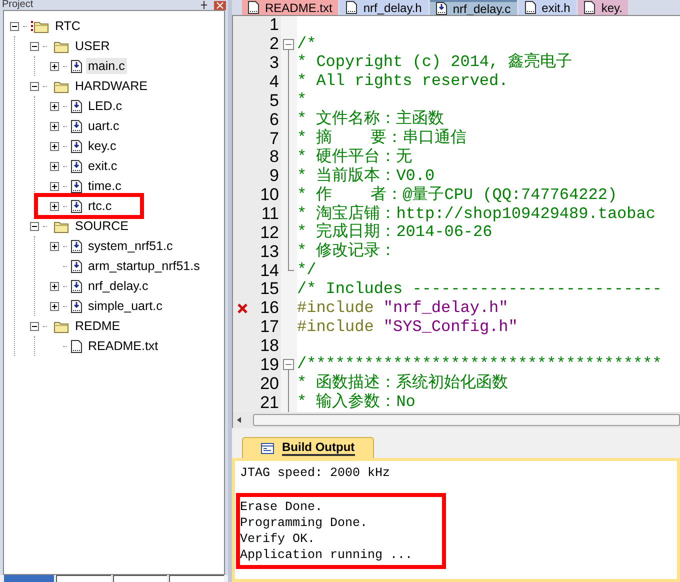 The width and height of the screenshot is (680, 582). I want to click on tree-item: LED.c, so click(105, 106).